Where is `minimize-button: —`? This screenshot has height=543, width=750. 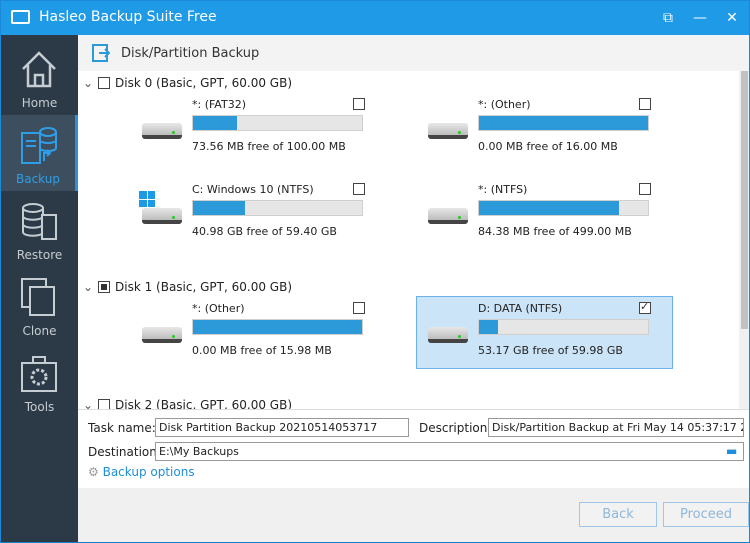 minimize-button: — is located at coordinates (700, 18).